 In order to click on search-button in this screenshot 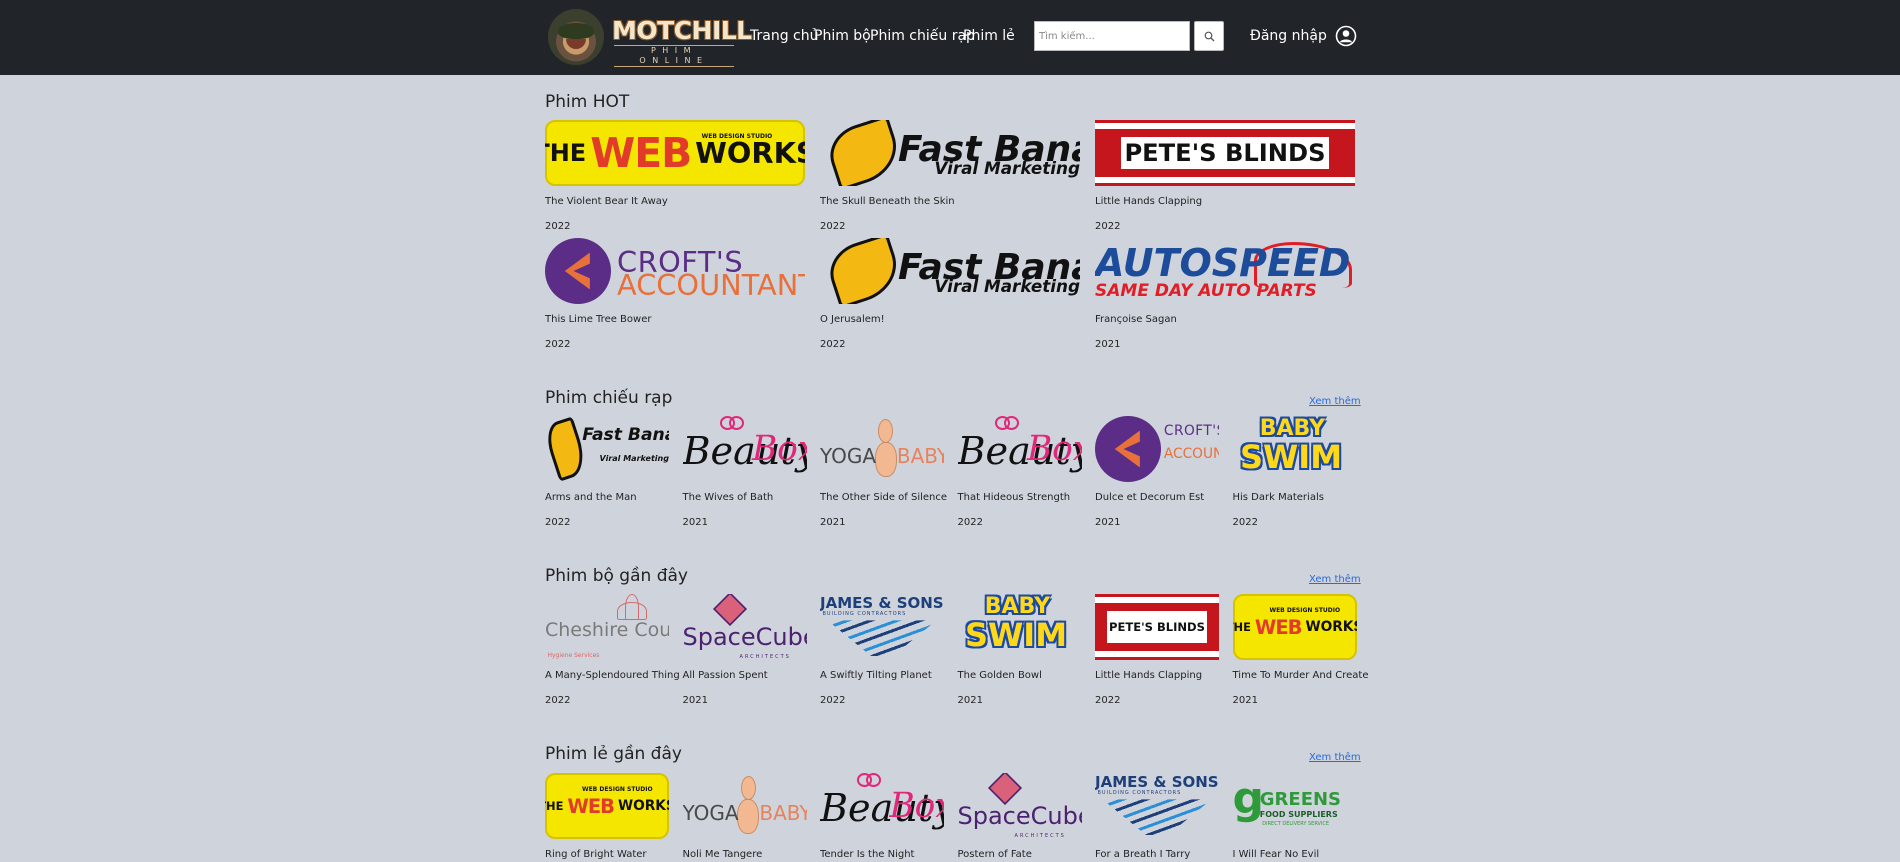, I will do `click(1209, 36)`.